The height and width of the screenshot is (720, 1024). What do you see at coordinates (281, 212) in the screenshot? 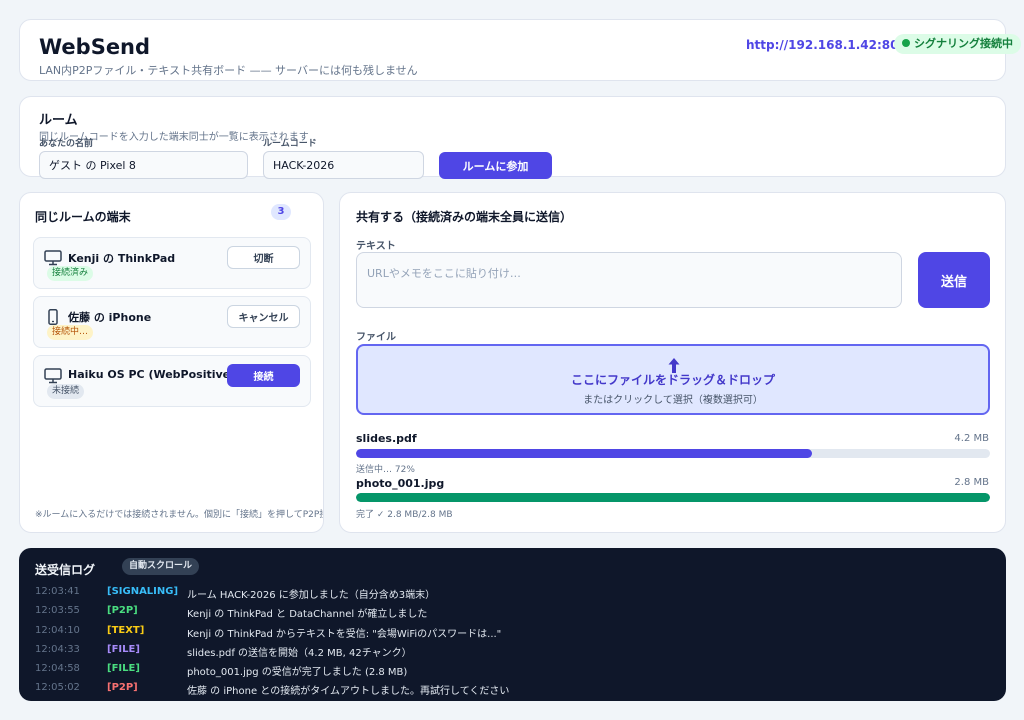
I see `peer-count-badge: 3` at bounding box center [281, 212].